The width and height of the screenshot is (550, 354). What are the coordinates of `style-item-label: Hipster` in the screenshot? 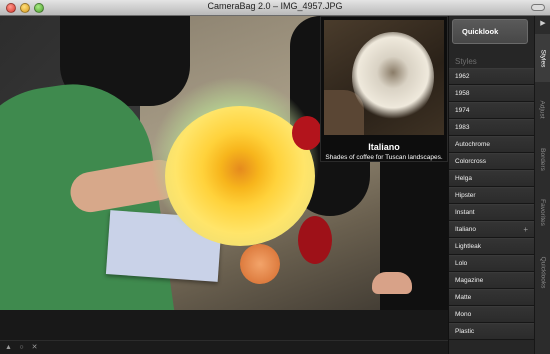 It's located at (465, 195).